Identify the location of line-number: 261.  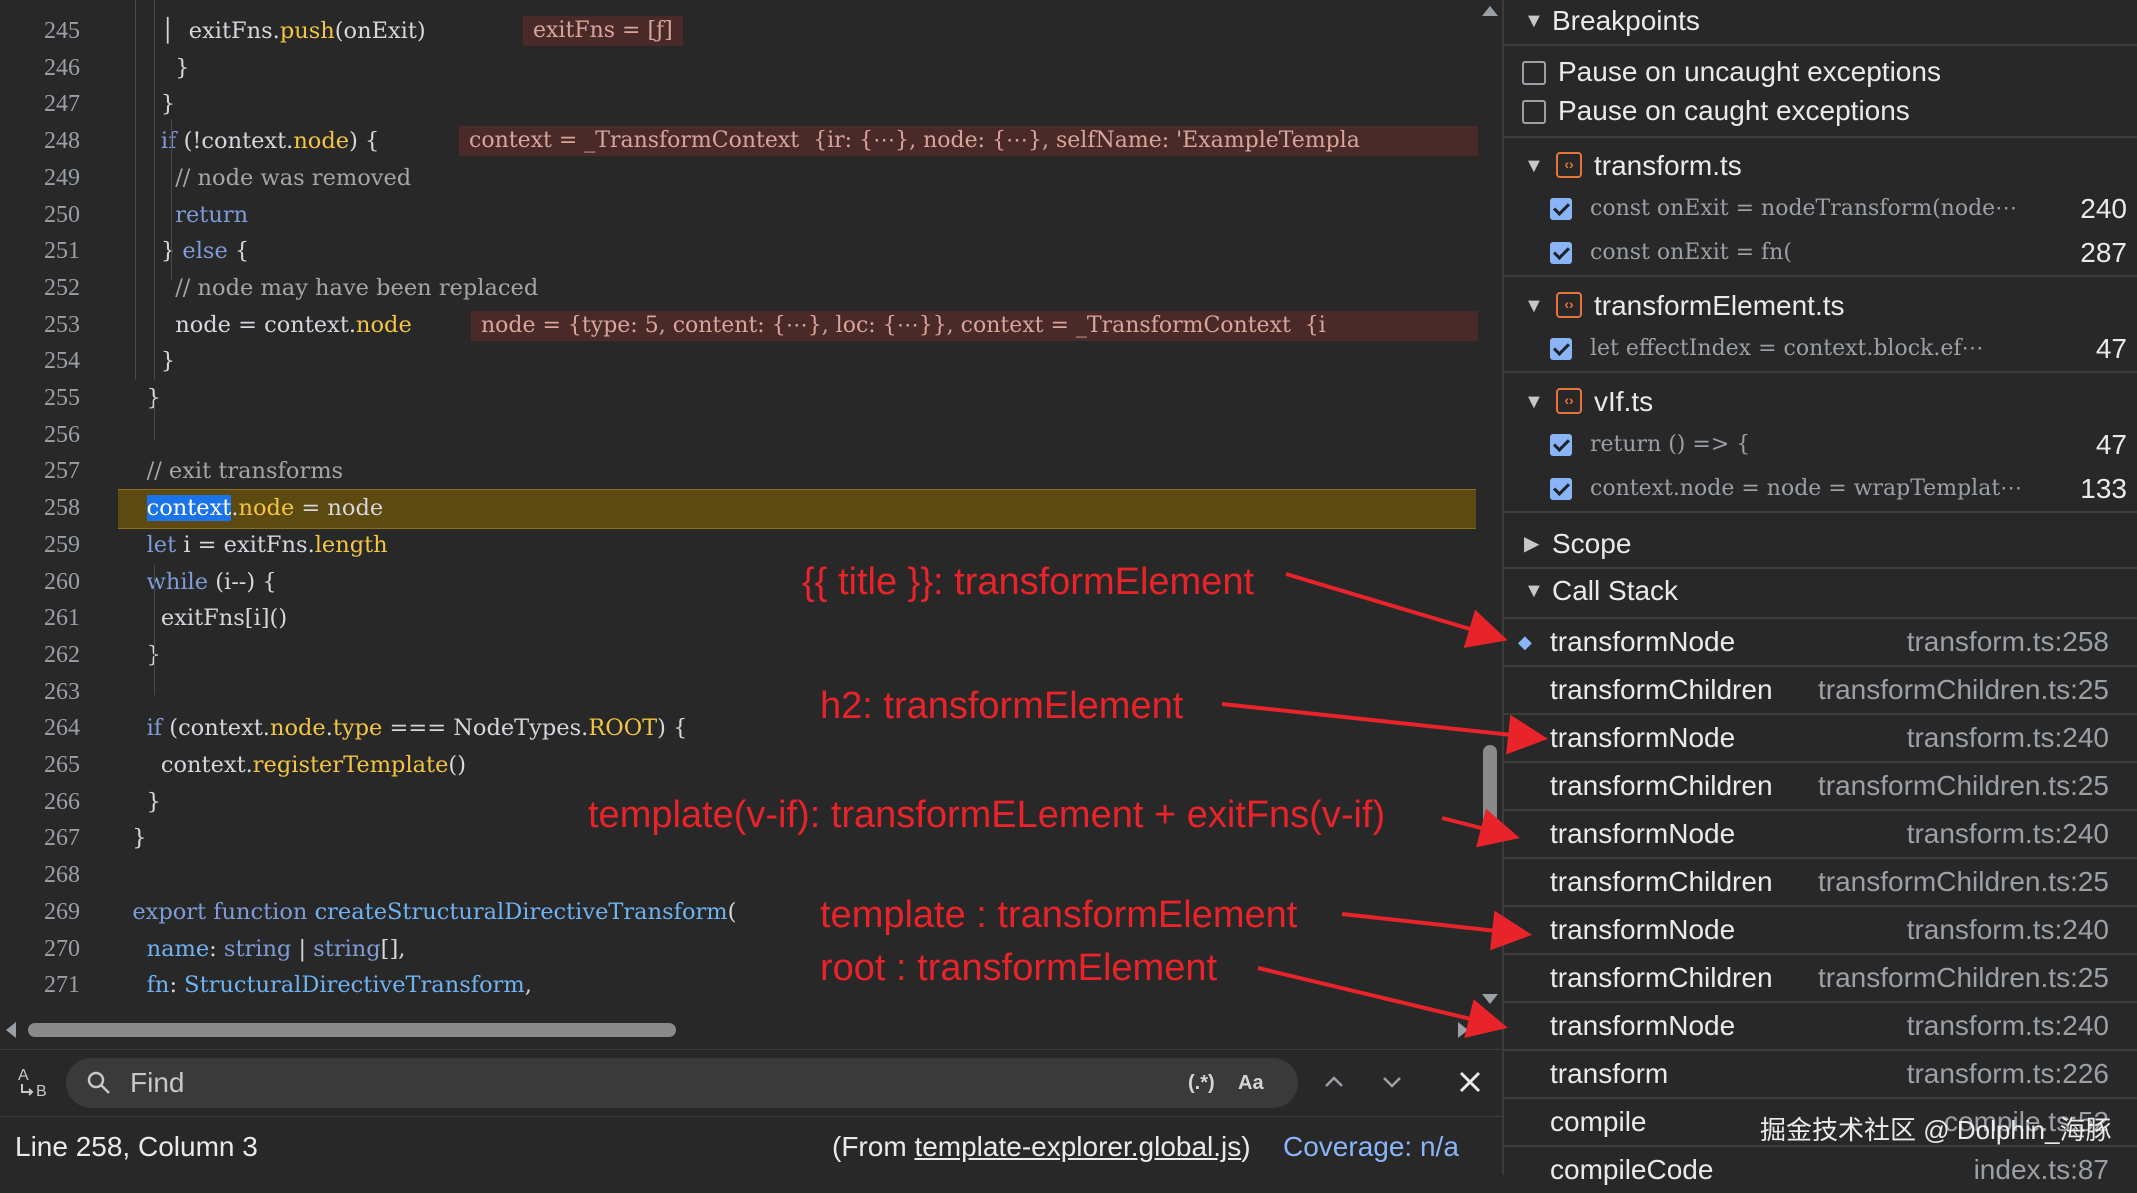
(40, 618).